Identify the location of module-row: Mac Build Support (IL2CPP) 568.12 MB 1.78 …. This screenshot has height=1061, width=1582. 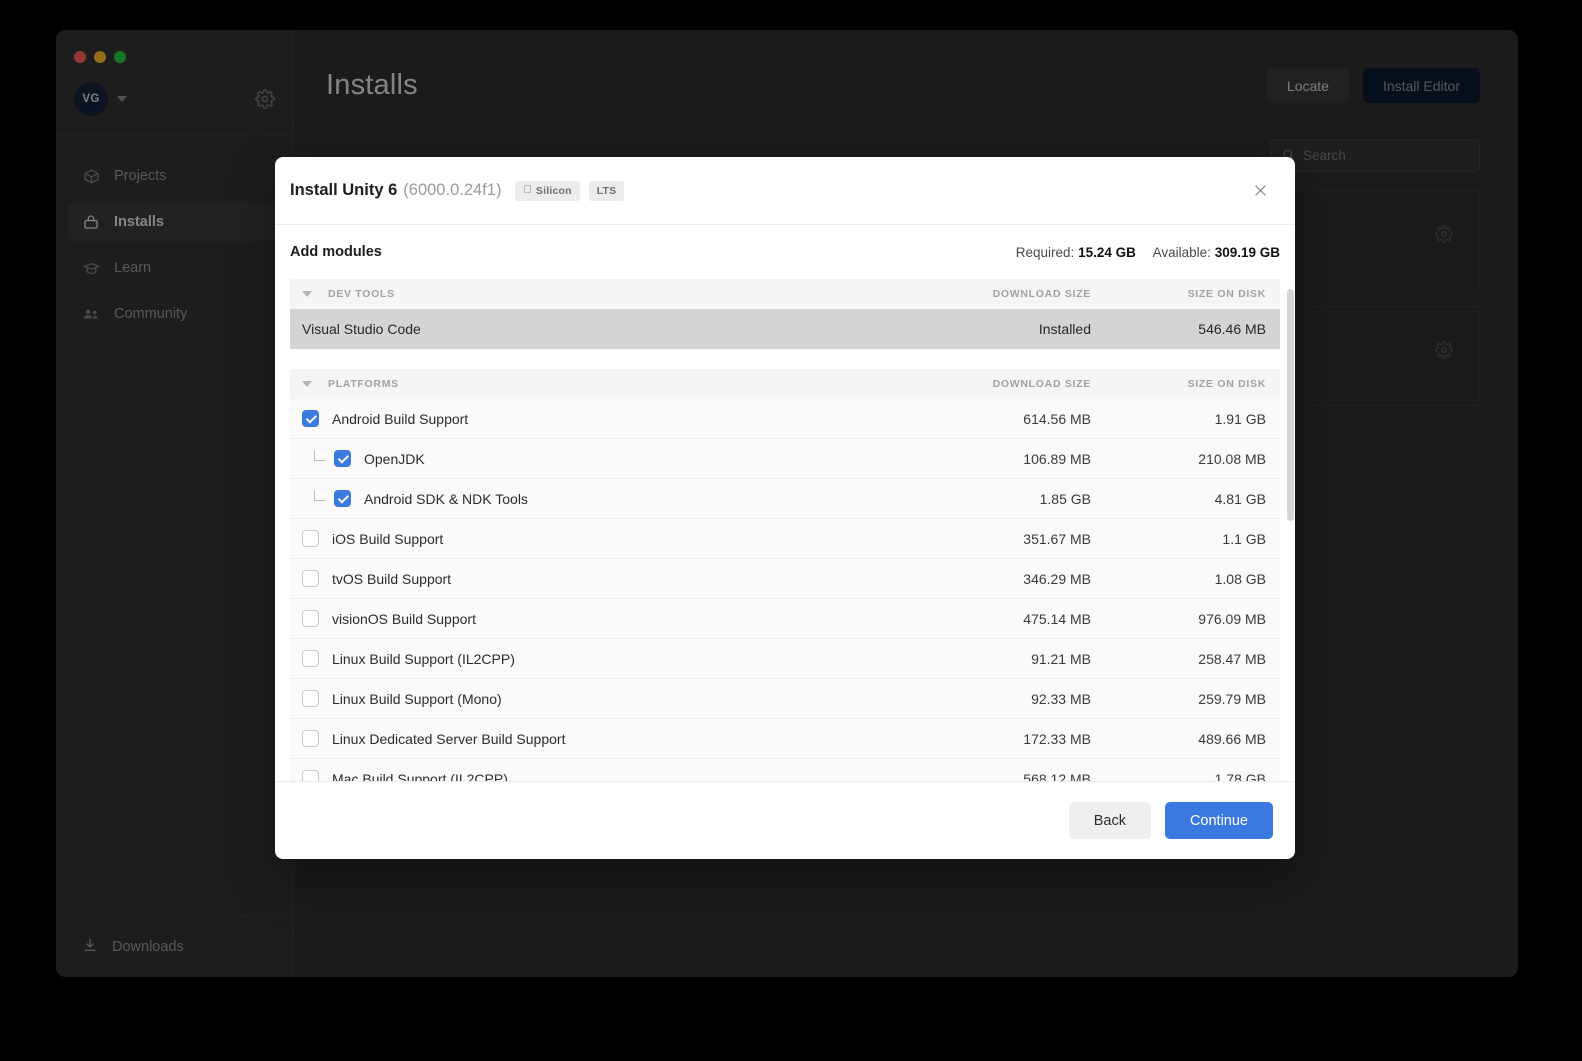
(785, 770).